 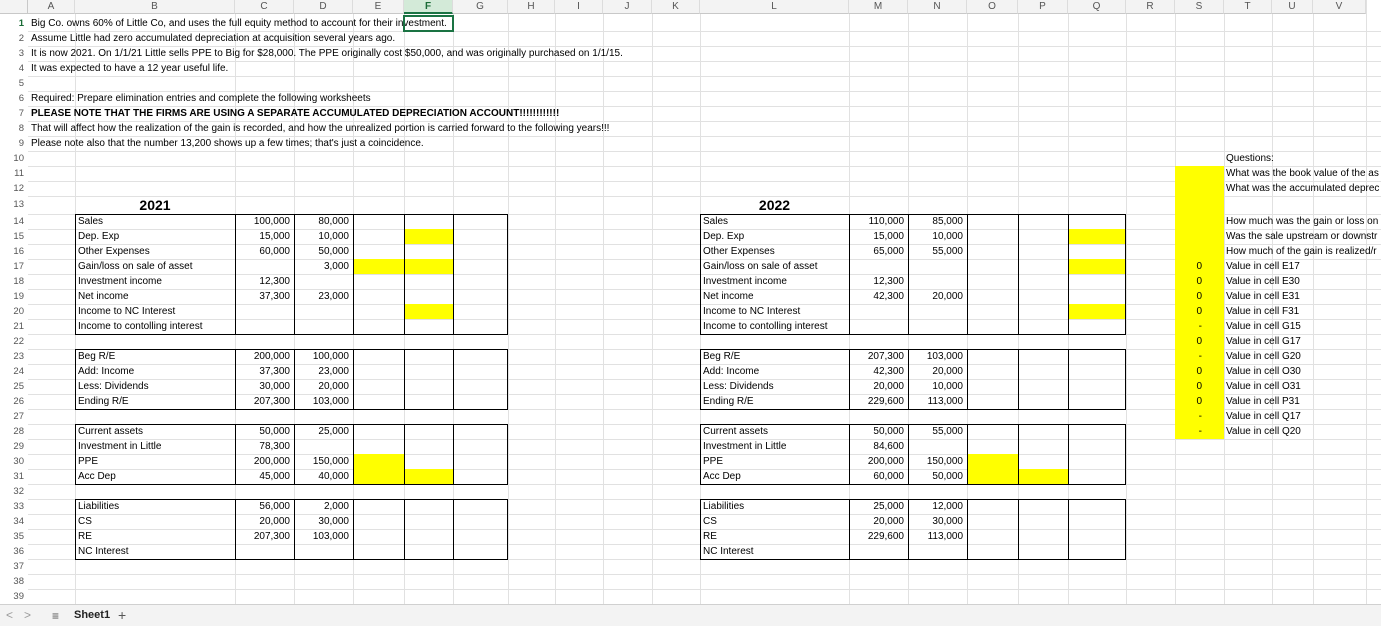 I want to click on worksheet-row-label: Income to NC Interest, so click(x=126, y=311).